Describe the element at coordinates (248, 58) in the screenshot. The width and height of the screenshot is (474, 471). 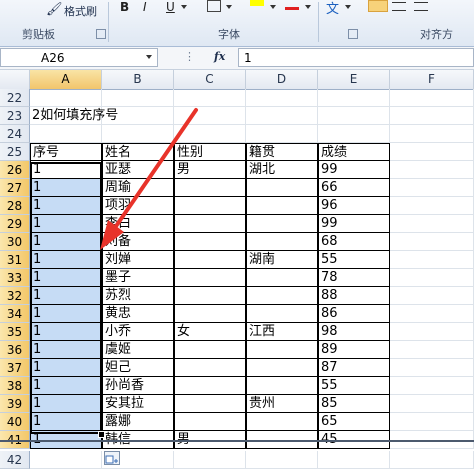
I see `formula-value: 1` at that location.